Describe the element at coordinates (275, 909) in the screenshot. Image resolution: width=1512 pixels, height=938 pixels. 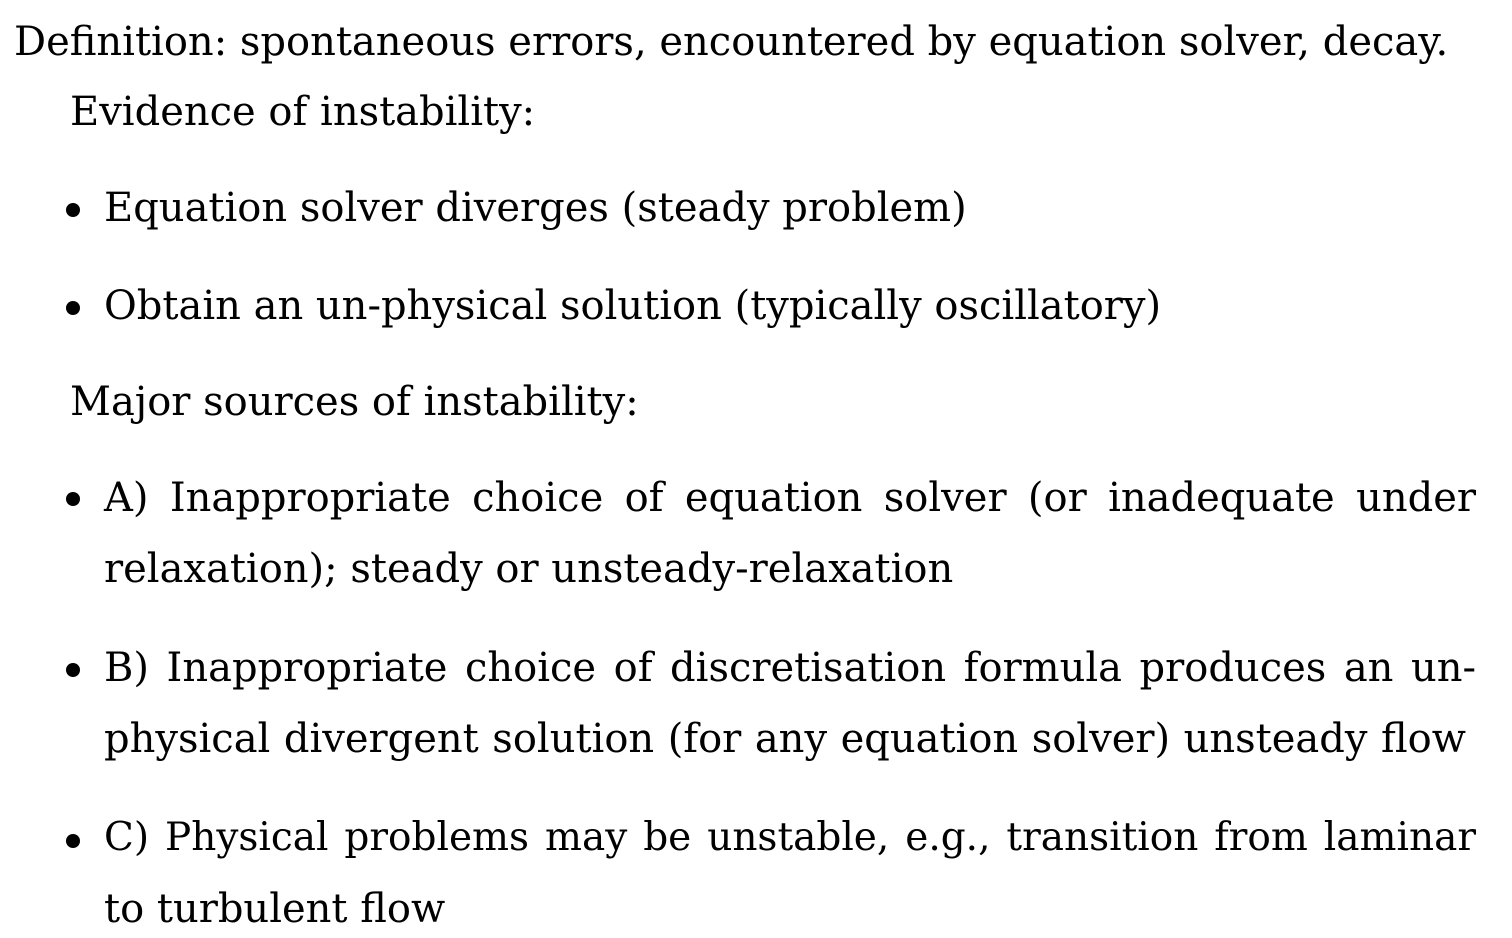
I see `source-item-c-line-2: to turbulent flow` at that location.